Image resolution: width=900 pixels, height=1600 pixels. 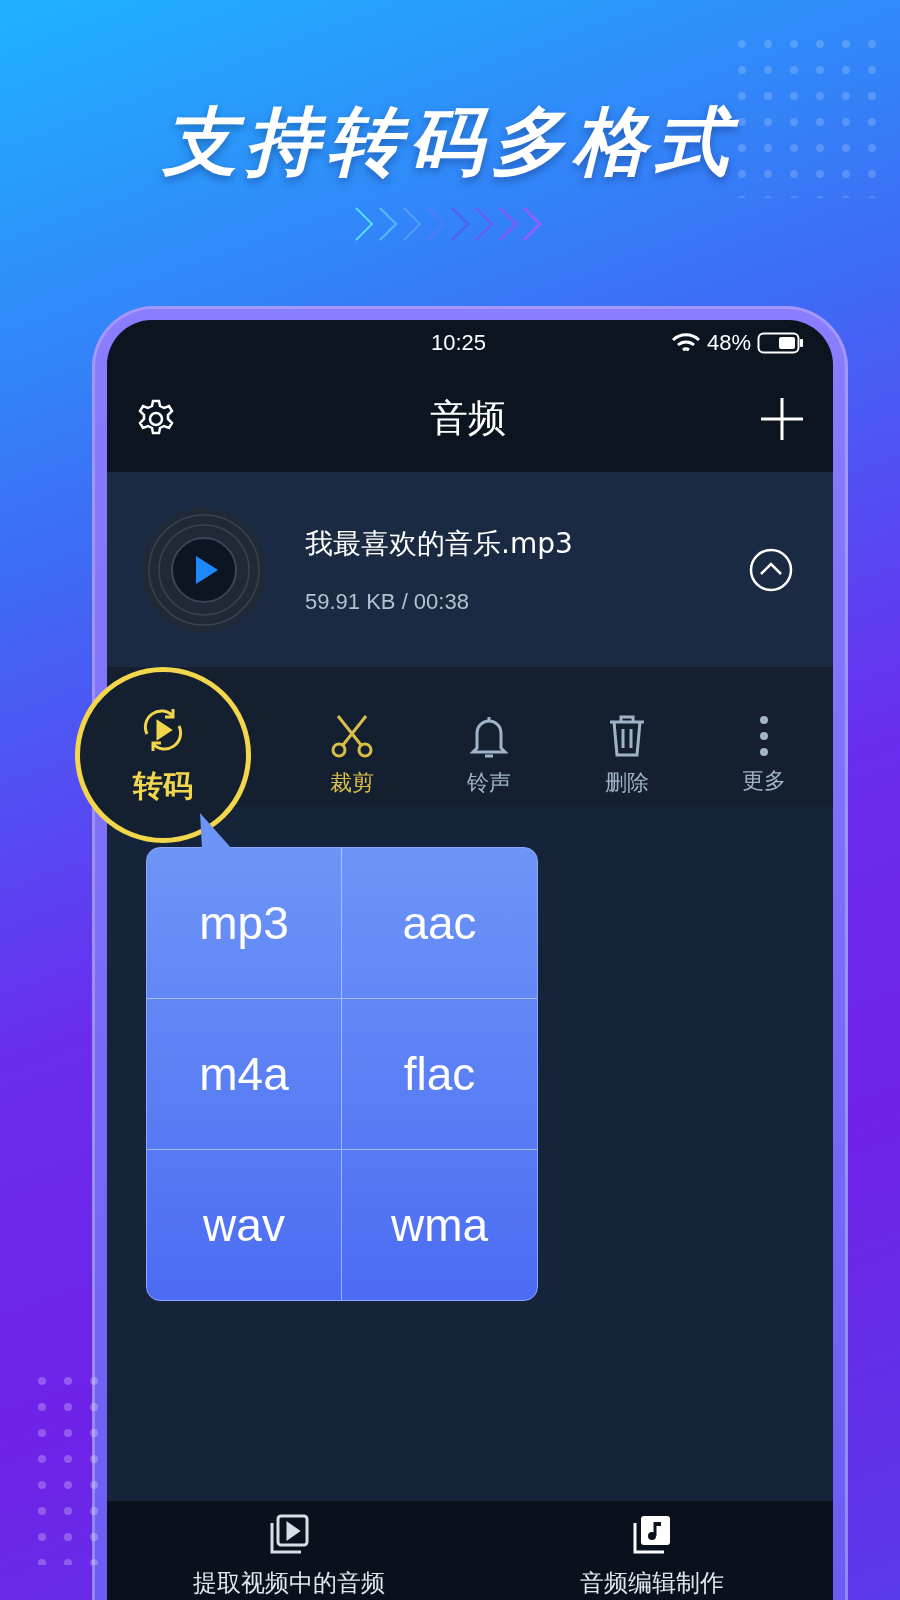 What do you see at coordinates (764, 736) in the screenshot?
I see `more-icon` at bounding box center [764, 736].